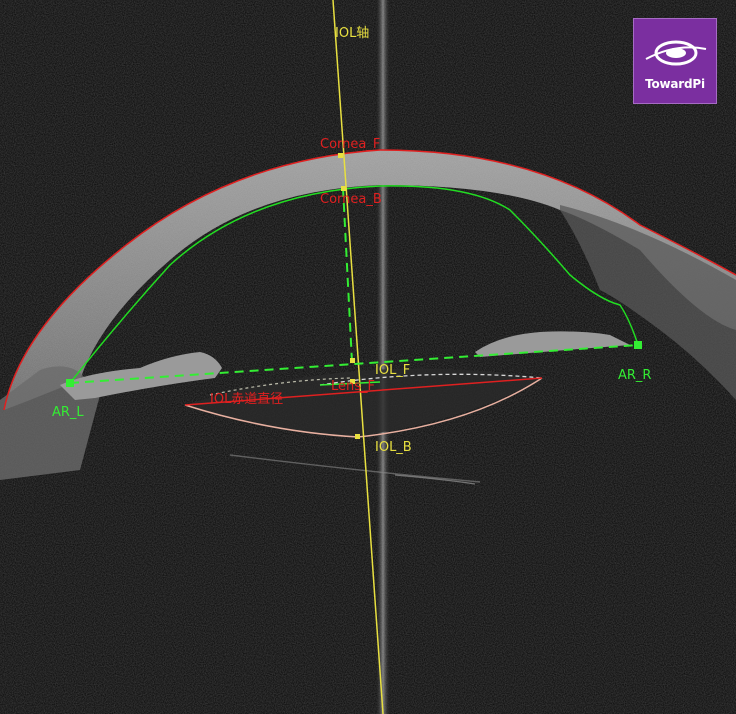  Describe the element at coordinates (393, 447) in the screenshot. I see `iol-b-label: IOL_B` at that location.